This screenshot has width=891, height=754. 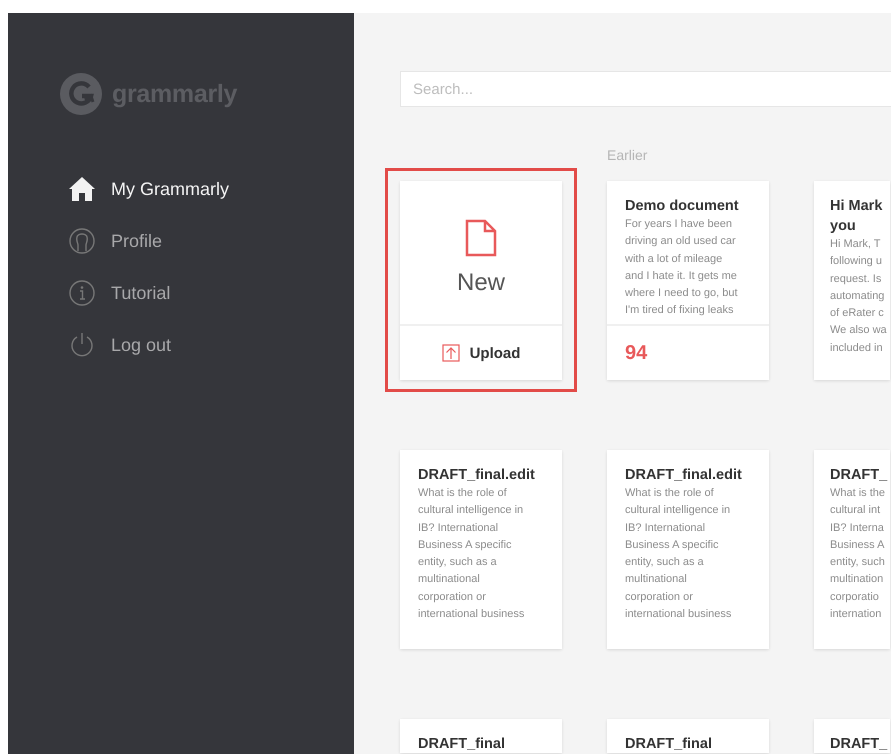 I want to click on new-document-card: New Upload, so click(x=481, y=280).